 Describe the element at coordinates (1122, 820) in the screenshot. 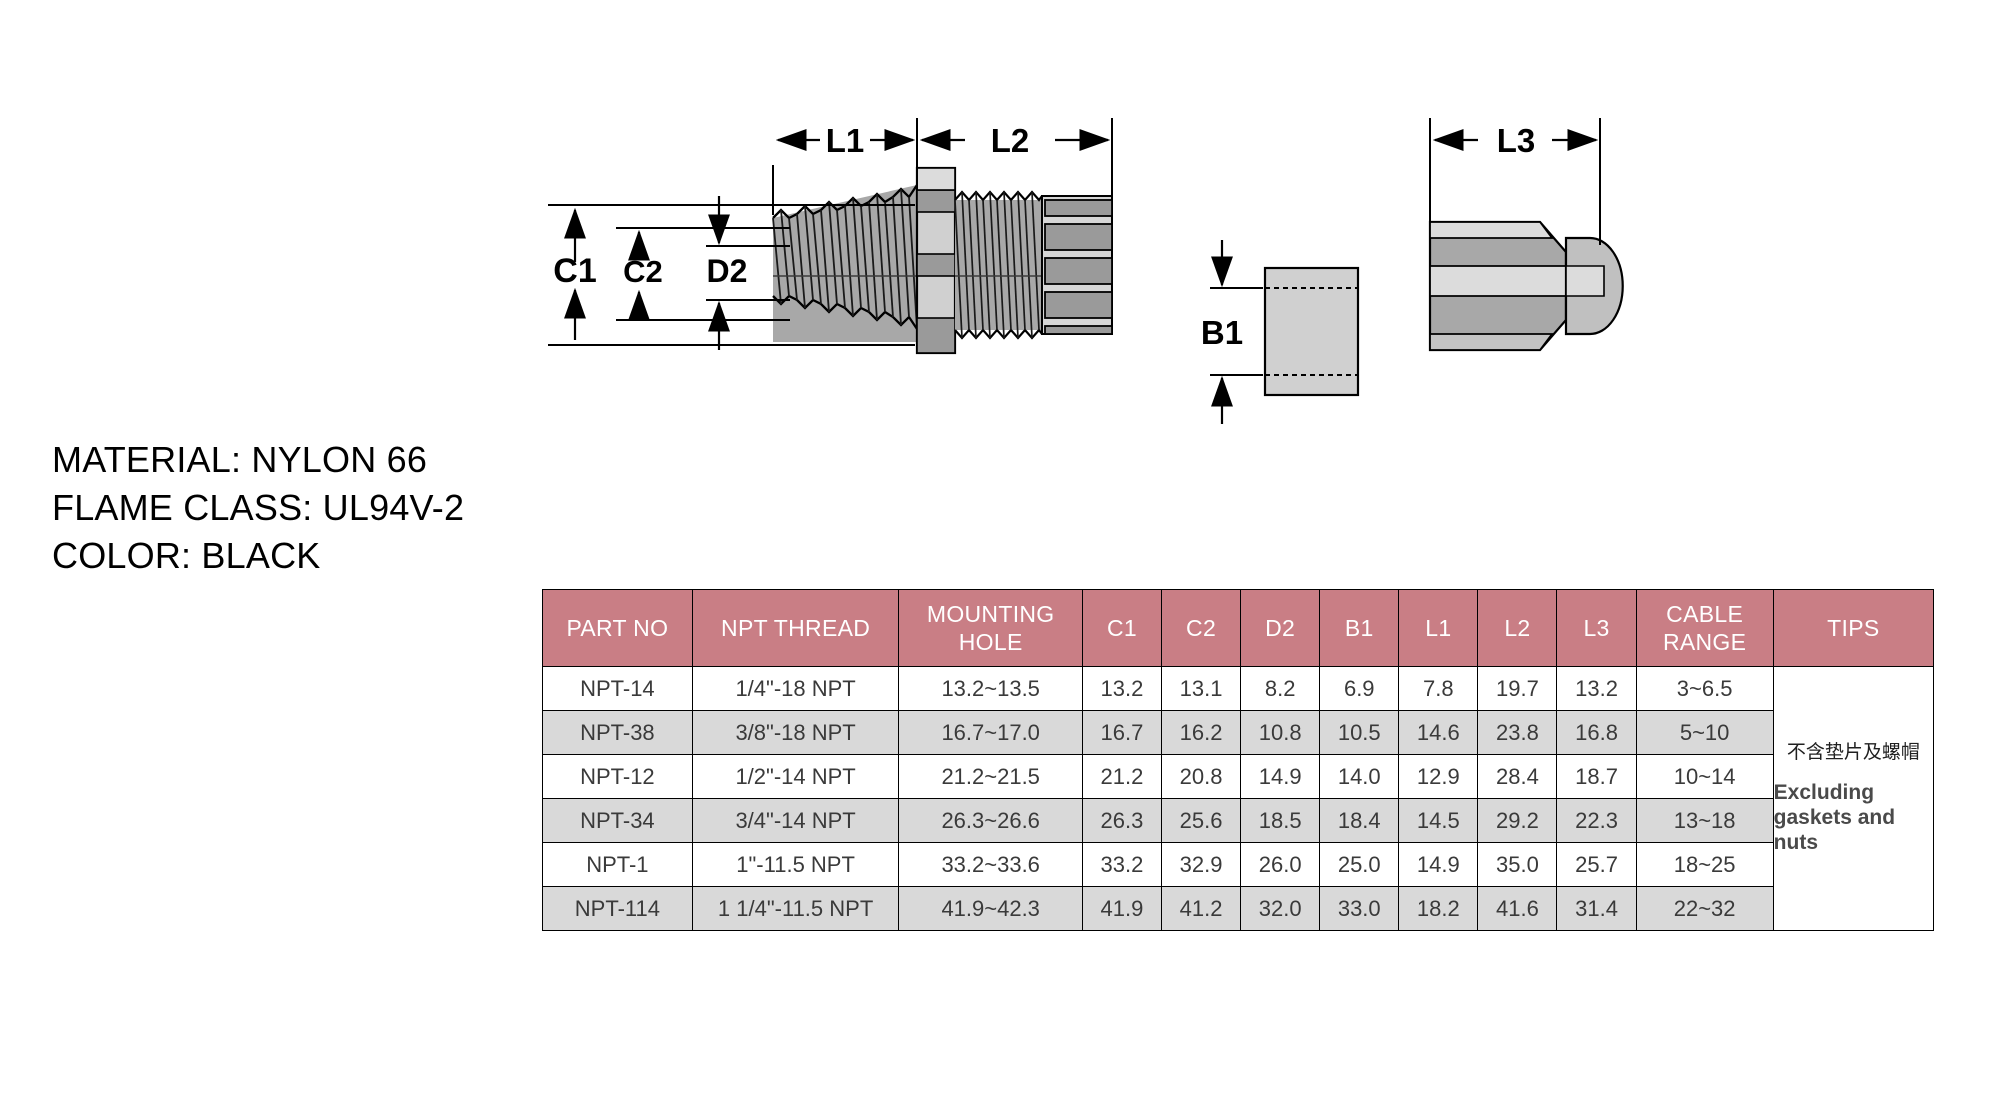

I see `cell-c1: 26.3` at that location.